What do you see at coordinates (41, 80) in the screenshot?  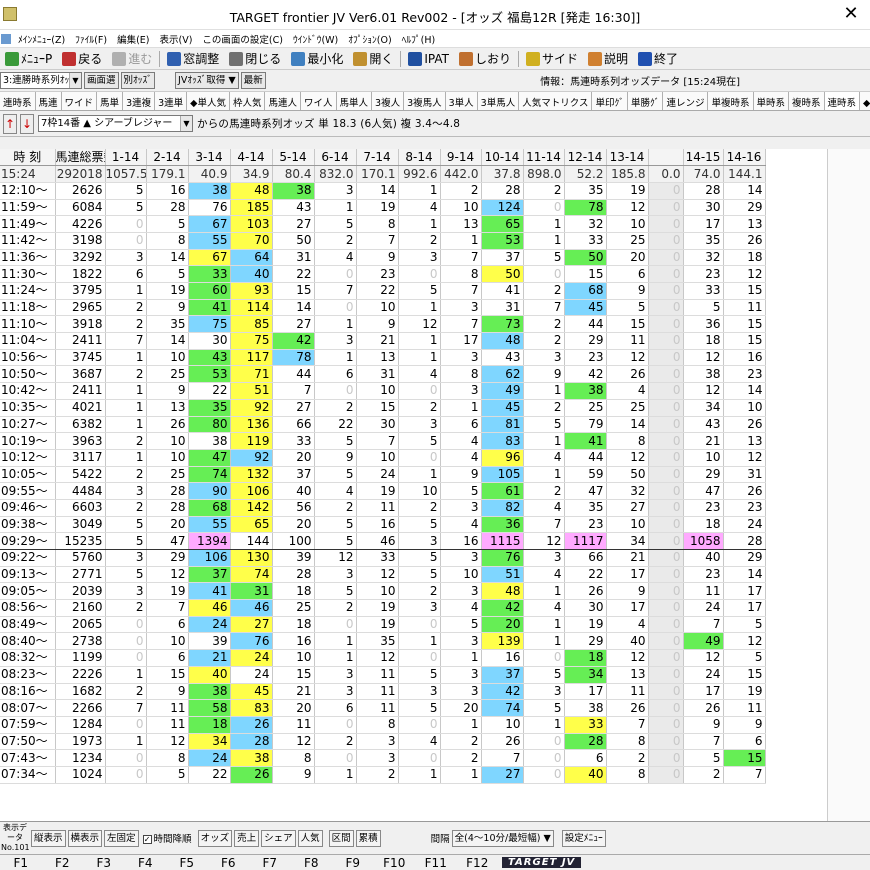 I see `mode-select: 3:連勝時系列ｵｯｽﾞ ▼` at bounding box center [41, 80].